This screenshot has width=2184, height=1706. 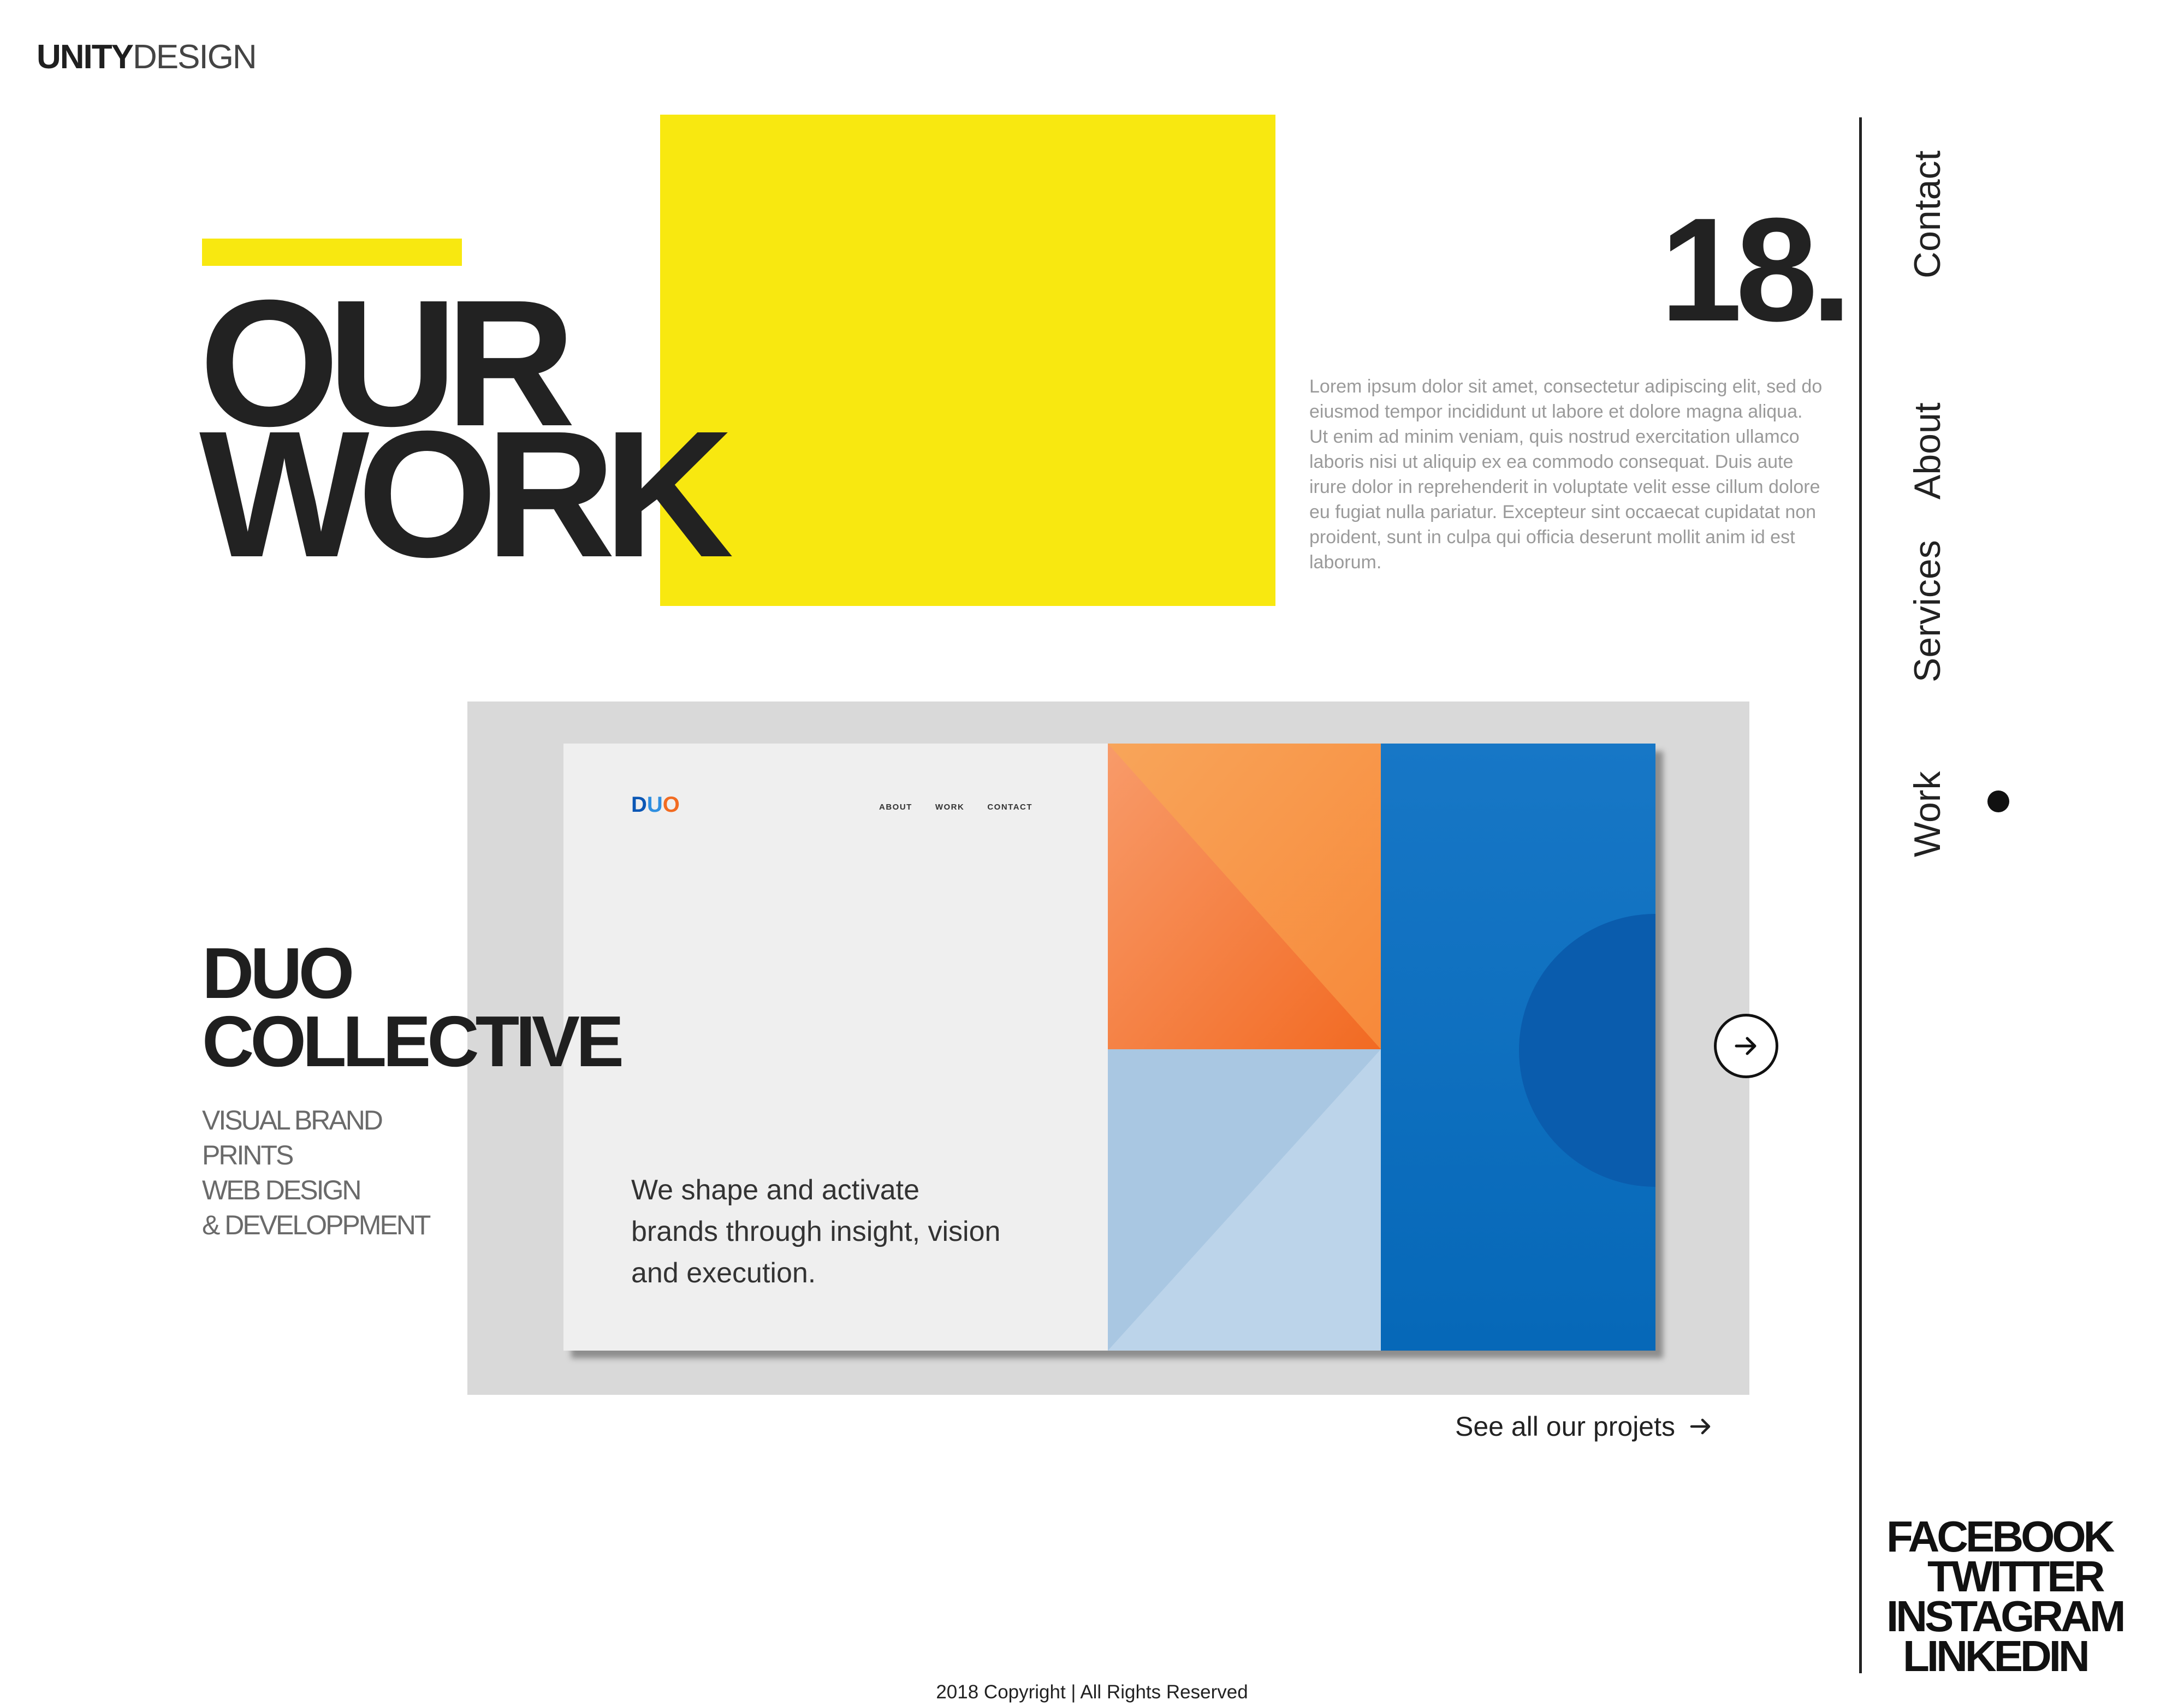 What do you see at coordinates (86, 57) in the screenshot?
I see `brand-logo-strong: UNITY` at bounding box center [86, 57].